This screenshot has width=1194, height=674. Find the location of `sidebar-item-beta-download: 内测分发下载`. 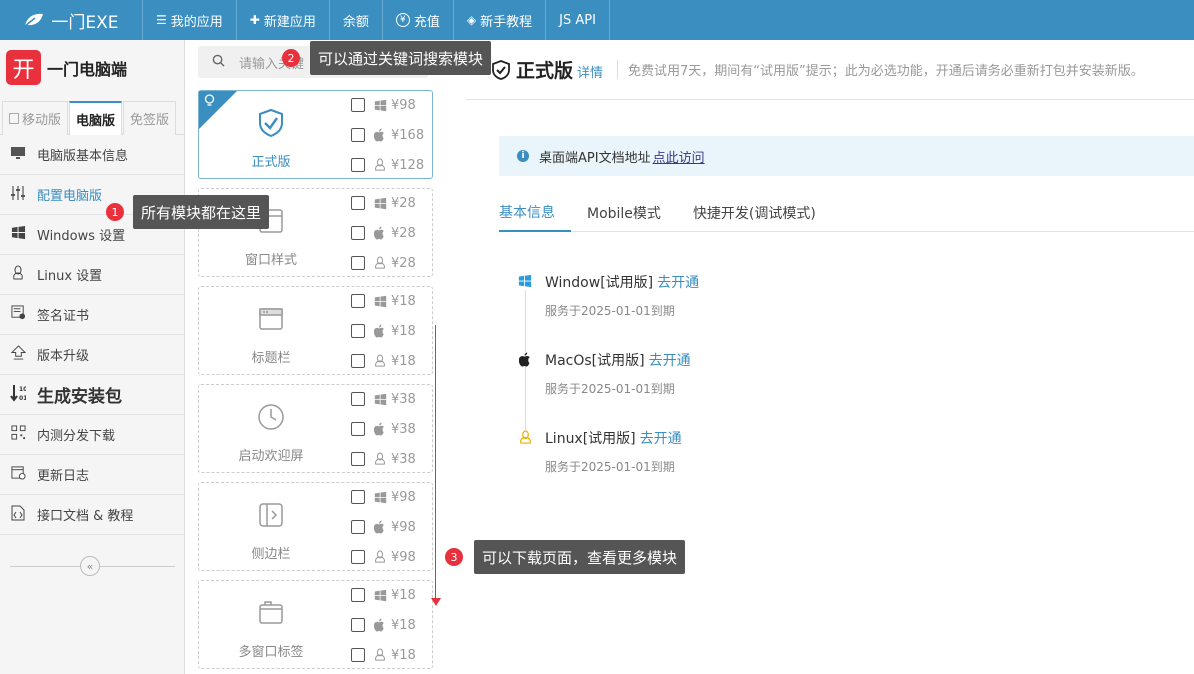

sidebar-item-beta-download: 内测分发下载 is located at coordinates (92, 435).